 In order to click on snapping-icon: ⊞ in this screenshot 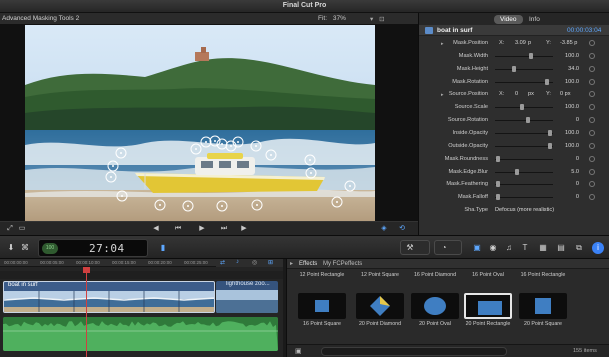, I will do `click(270, 262)`.